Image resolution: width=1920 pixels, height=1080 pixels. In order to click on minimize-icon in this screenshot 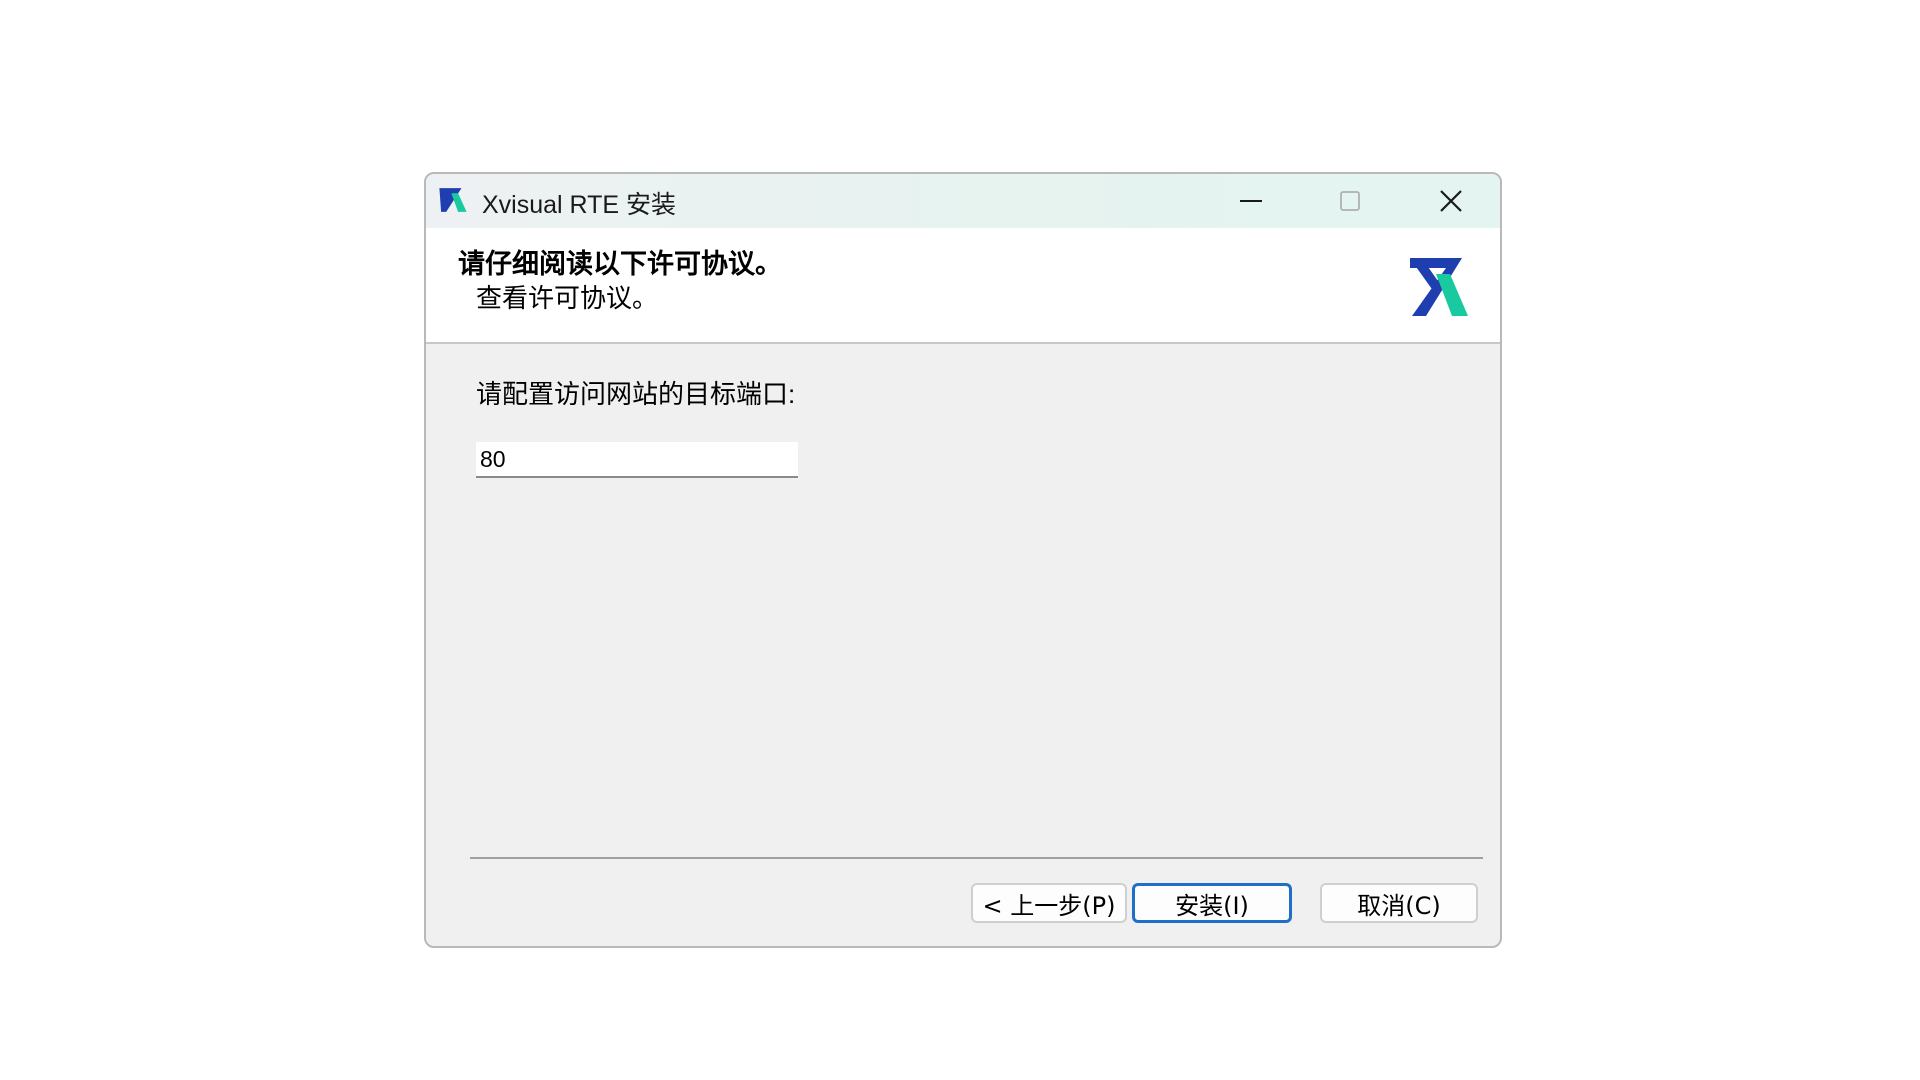, I will do `click(1251, 201)`.